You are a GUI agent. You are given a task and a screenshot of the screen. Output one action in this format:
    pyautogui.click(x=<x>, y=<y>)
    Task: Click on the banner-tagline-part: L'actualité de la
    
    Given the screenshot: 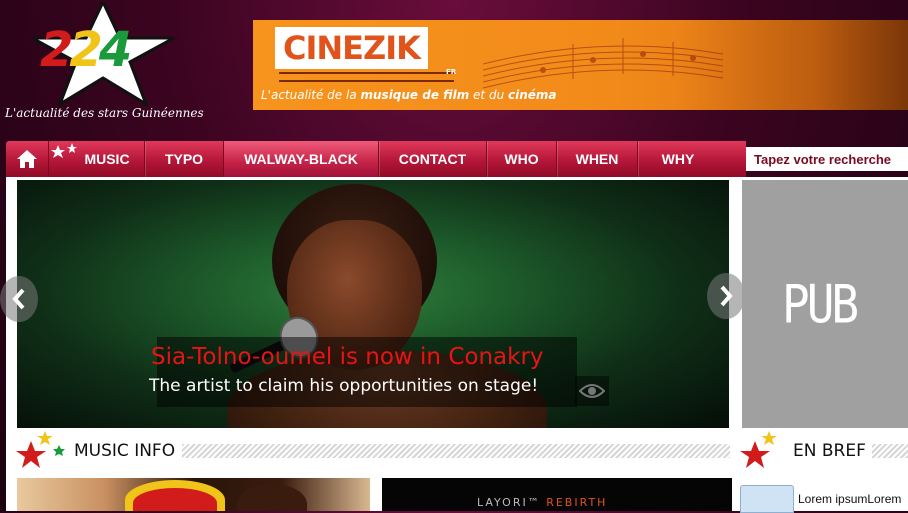 What is the action you would take?
    pyautogui.click(x=311, y=95)
    